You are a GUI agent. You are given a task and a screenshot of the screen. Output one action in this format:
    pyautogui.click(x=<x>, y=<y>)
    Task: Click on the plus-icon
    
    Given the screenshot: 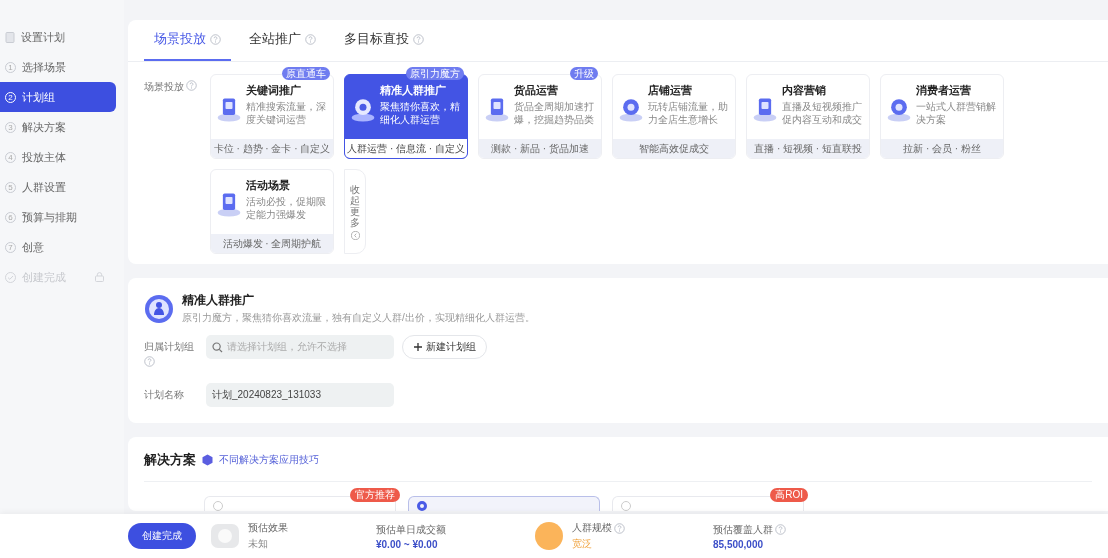 What is the action you would take?
    pyautogui.click(x=418, y=347)
    